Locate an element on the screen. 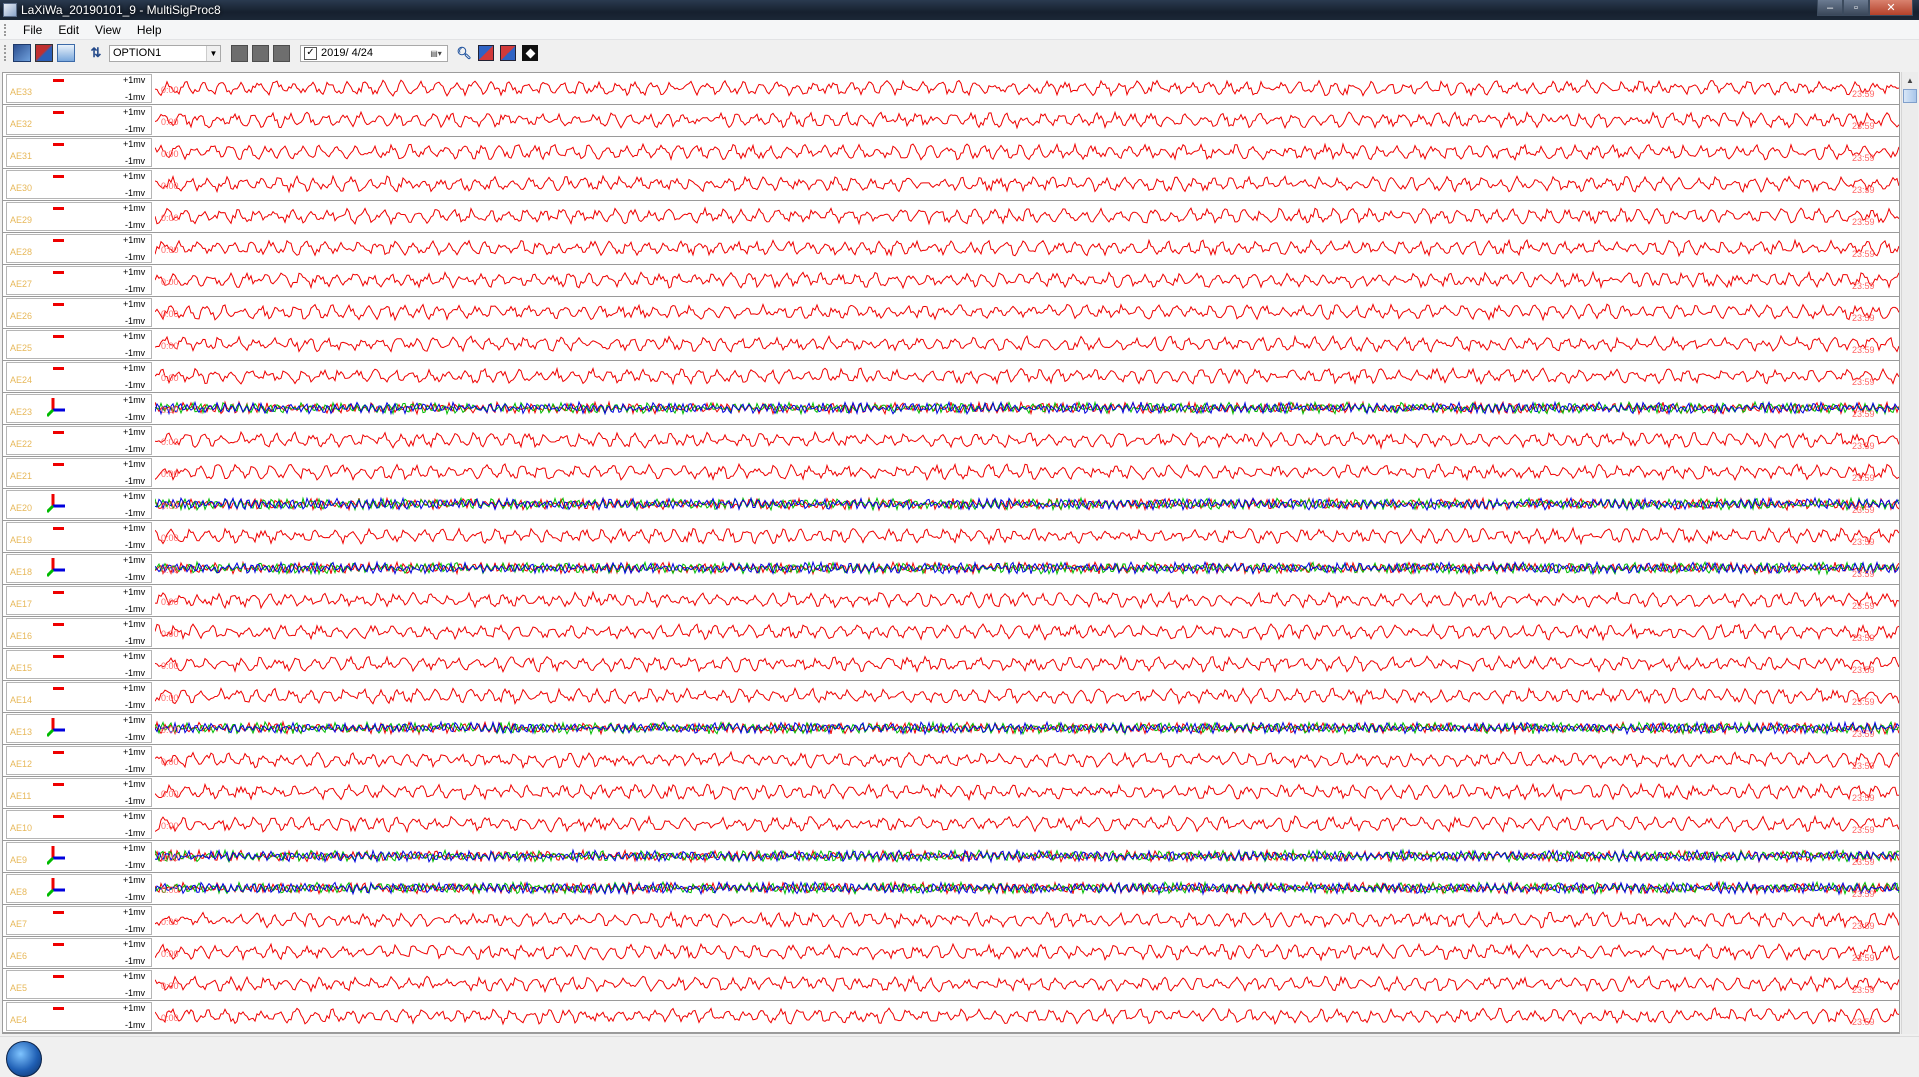 The image size is (1919, 1077). channel-row: AE11 +1mv -1mv 0:00 23:59 is located at coordinates (951, 793).